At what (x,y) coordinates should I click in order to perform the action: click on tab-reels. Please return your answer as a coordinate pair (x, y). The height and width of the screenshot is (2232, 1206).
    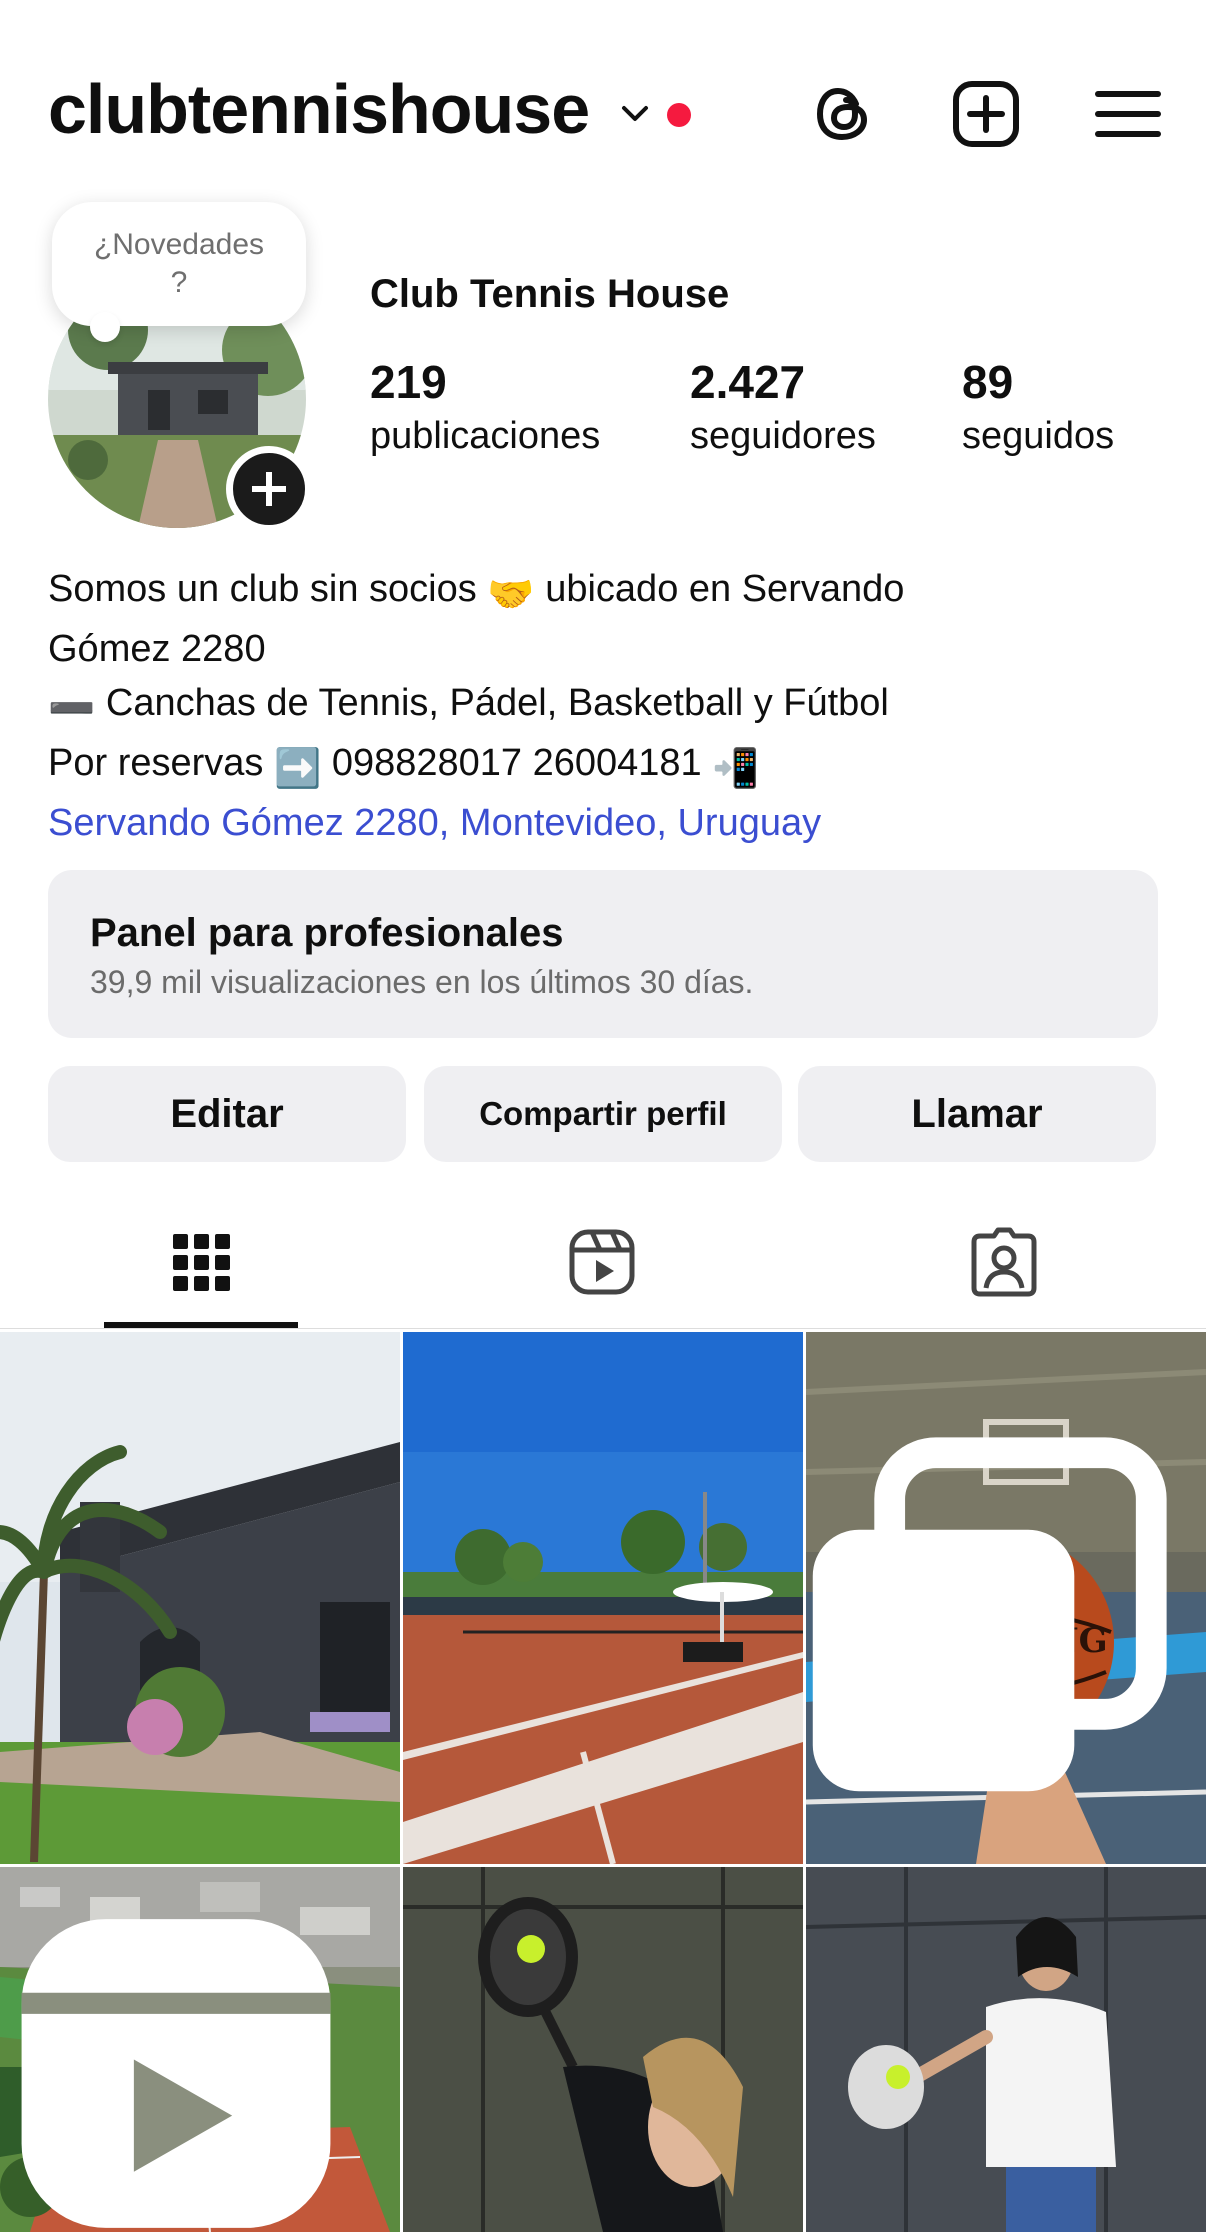
    Looking at the image, I should click on (602, 1262).